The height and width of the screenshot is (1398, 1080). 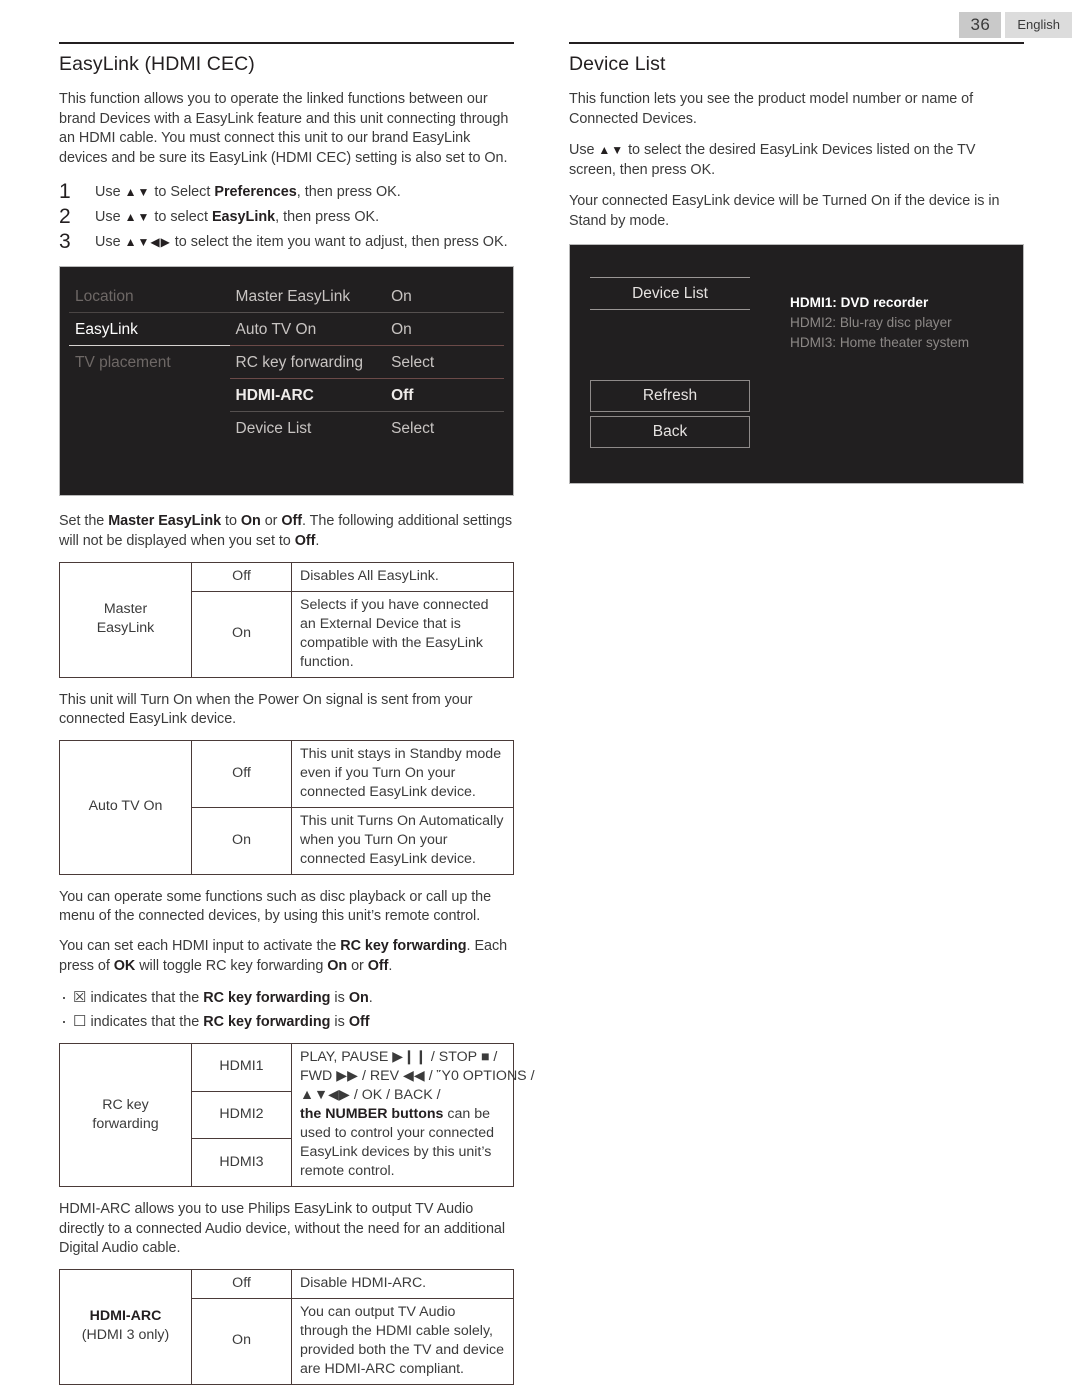 I want to click on text-fragment: to, so click(x=231, y=521).